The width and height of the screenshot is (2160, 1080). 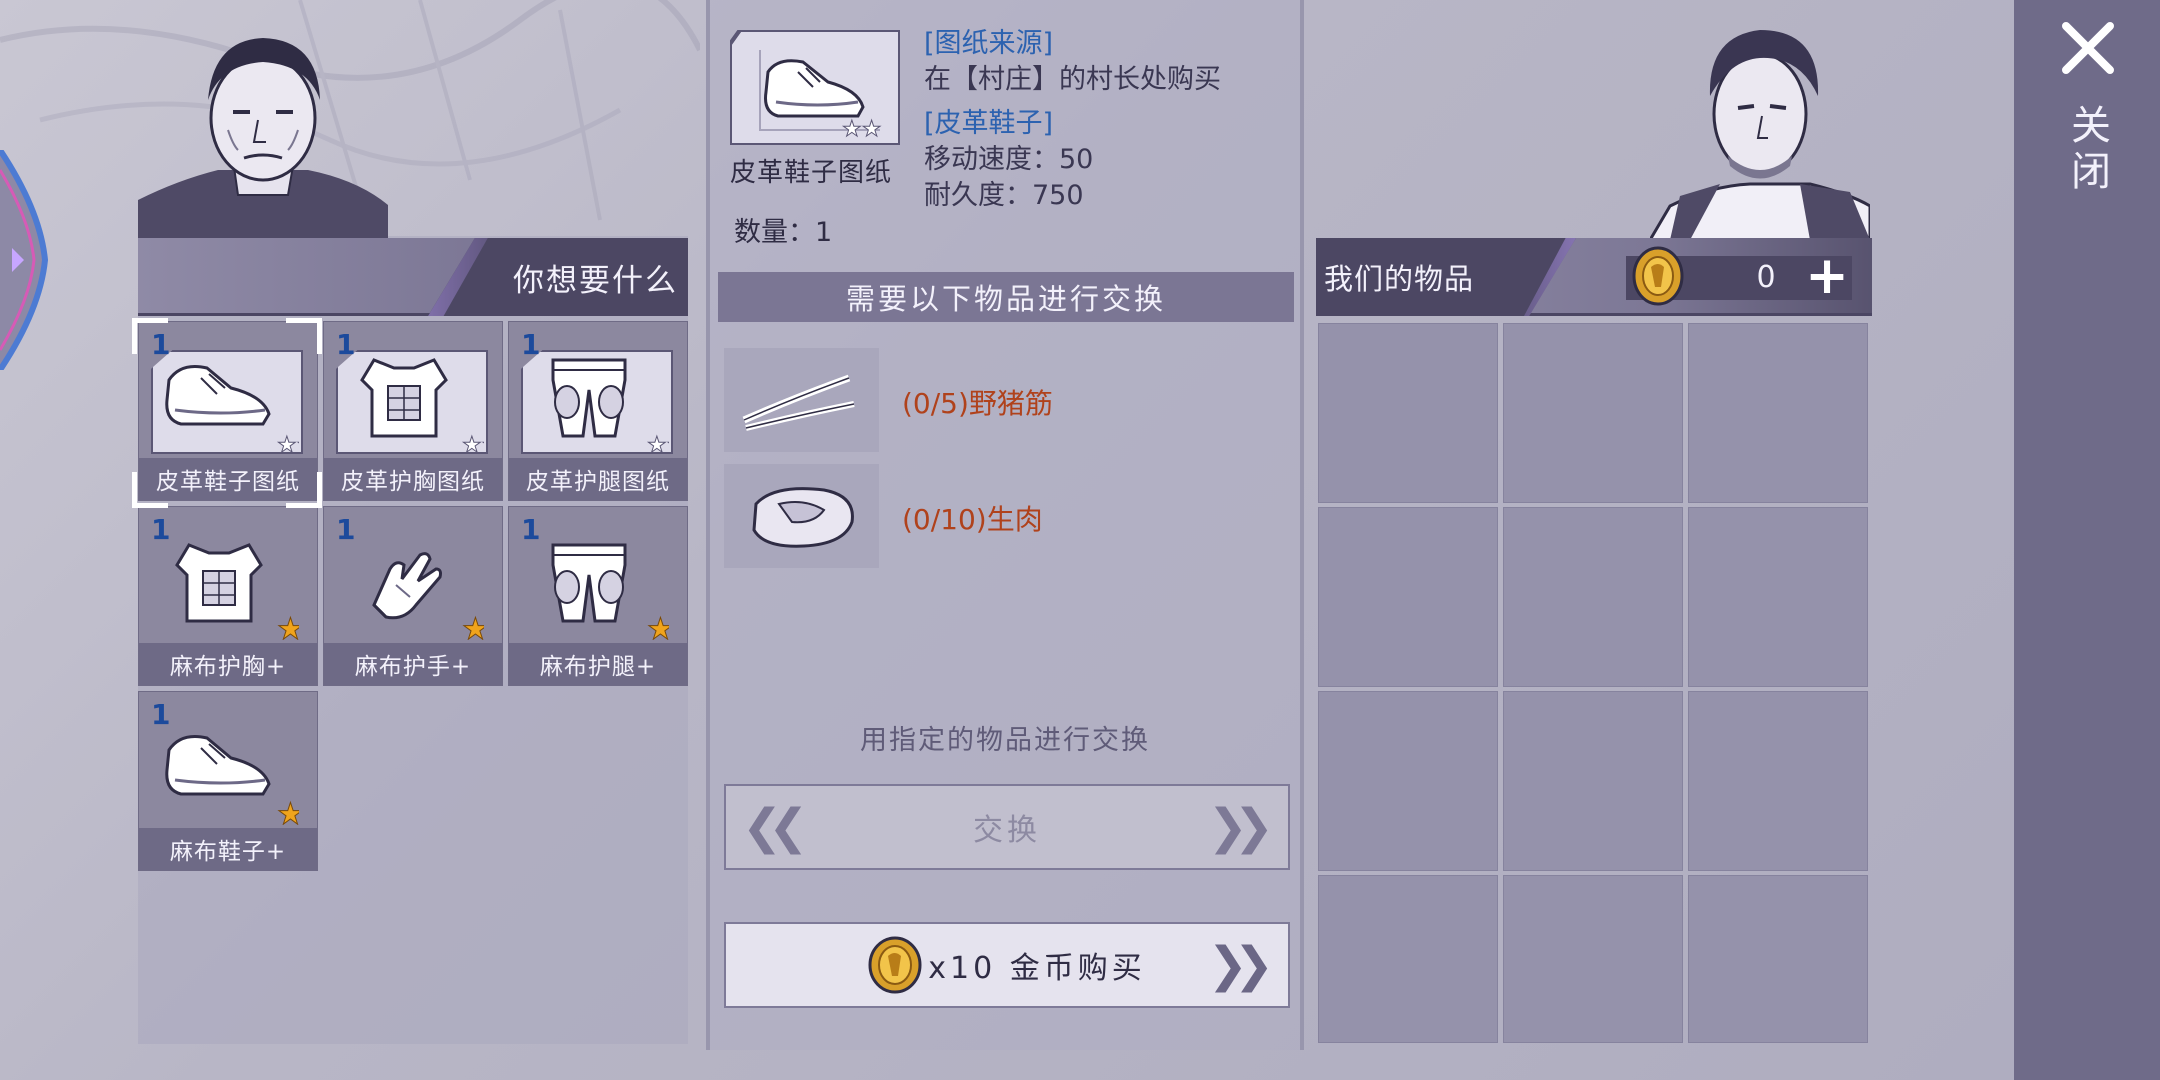 I want to click on sinew-icon, so click(x=801, y=400).